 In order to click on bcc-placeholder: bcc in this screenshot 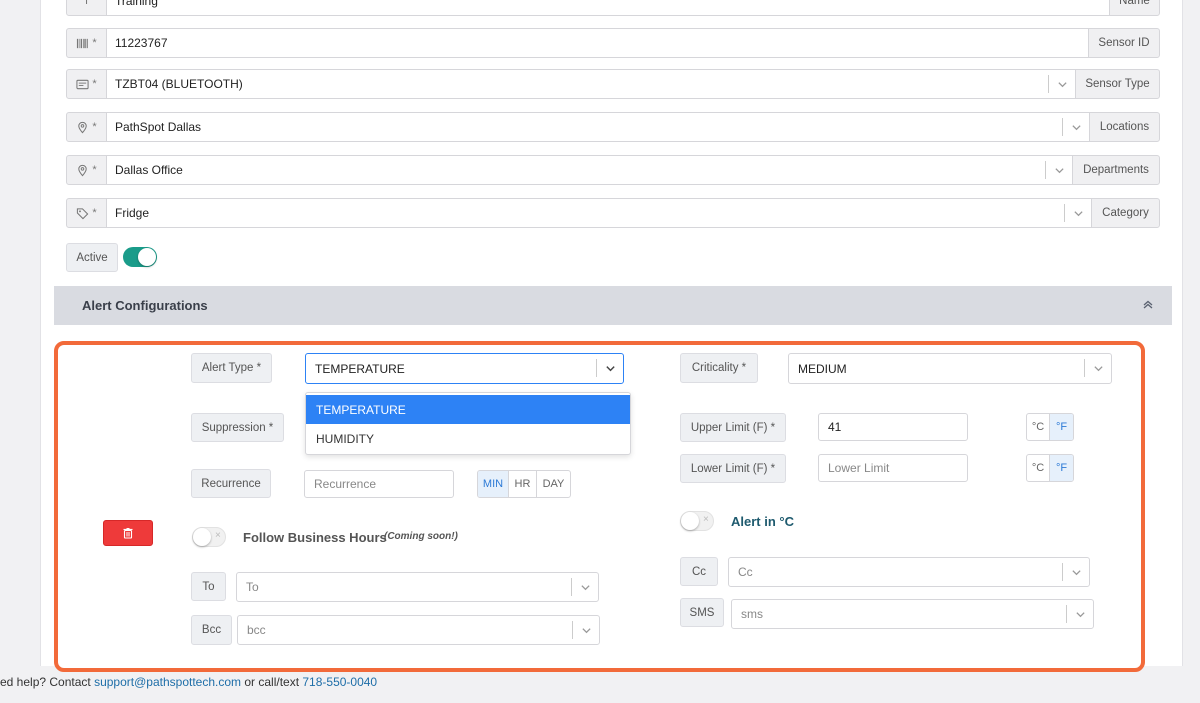, I will do `click(256, 630)`.